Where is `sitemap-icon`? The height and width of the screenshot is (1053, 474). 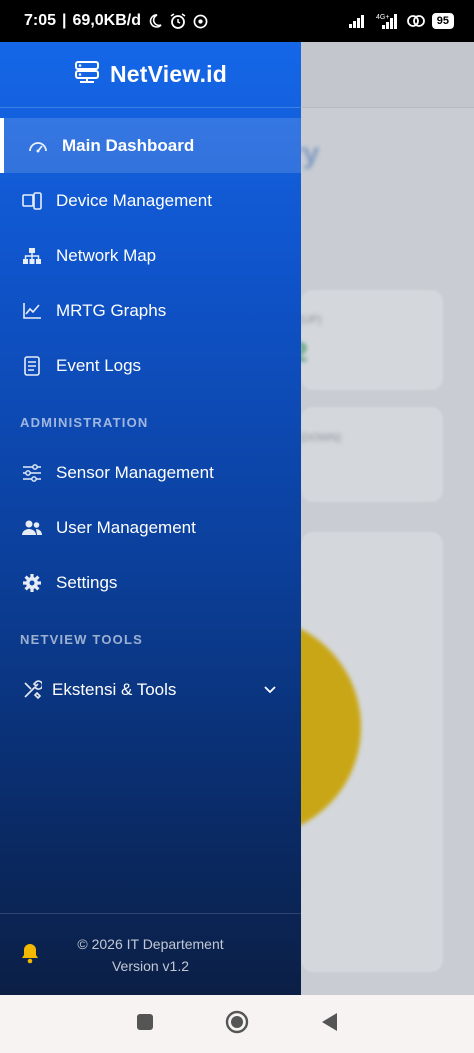 sitemap-icon is located at coordinates (32, 256).